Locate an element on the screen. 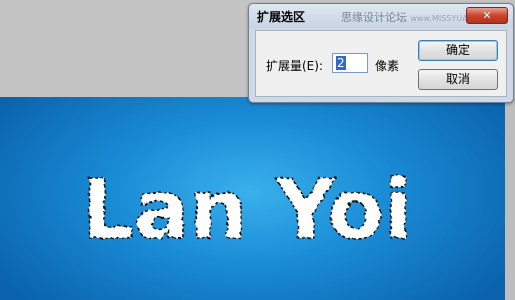 This screenshot has width=515, height=300. ok-button: 确定 is located at coordinates (458, 50).